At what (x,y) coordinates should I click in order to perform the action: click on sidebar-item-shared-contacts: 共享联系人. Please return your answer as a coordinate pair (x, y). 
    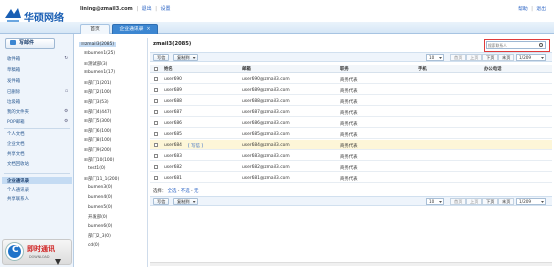
    Looking at the image, I should click on (18, 199).